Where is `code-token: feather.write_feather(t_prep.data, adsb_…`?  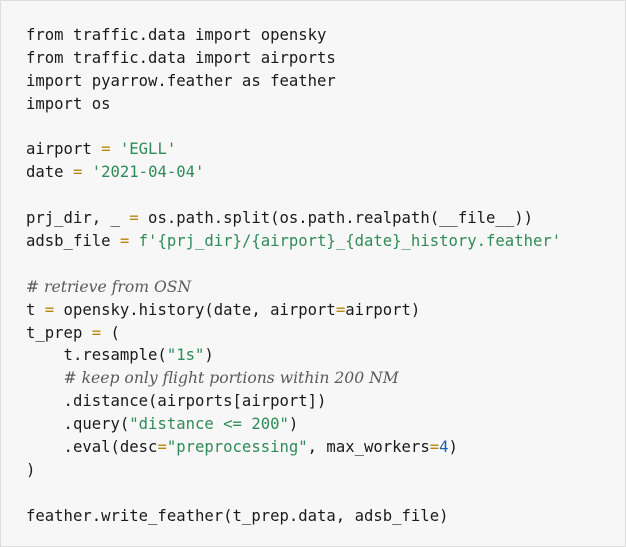 code-token: feather.write_feather(t_prep.data, adsb_… is located at coordinates (237, 515).